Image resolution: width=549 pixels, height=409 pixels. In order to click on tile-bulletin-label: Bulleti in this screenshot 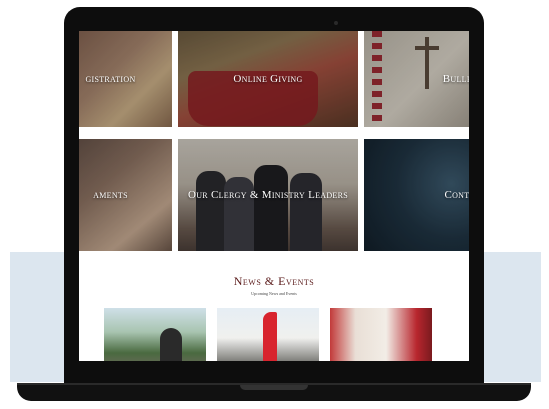, I will do `click(455, 79)`.